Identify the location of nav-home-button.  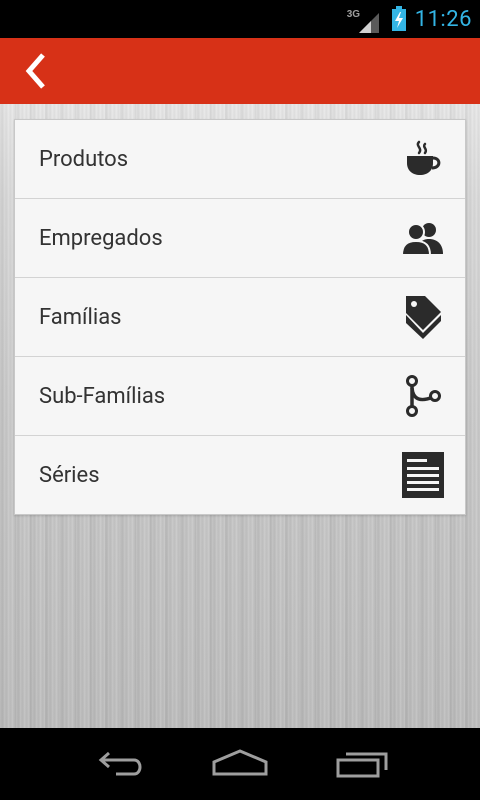
(240, 764).